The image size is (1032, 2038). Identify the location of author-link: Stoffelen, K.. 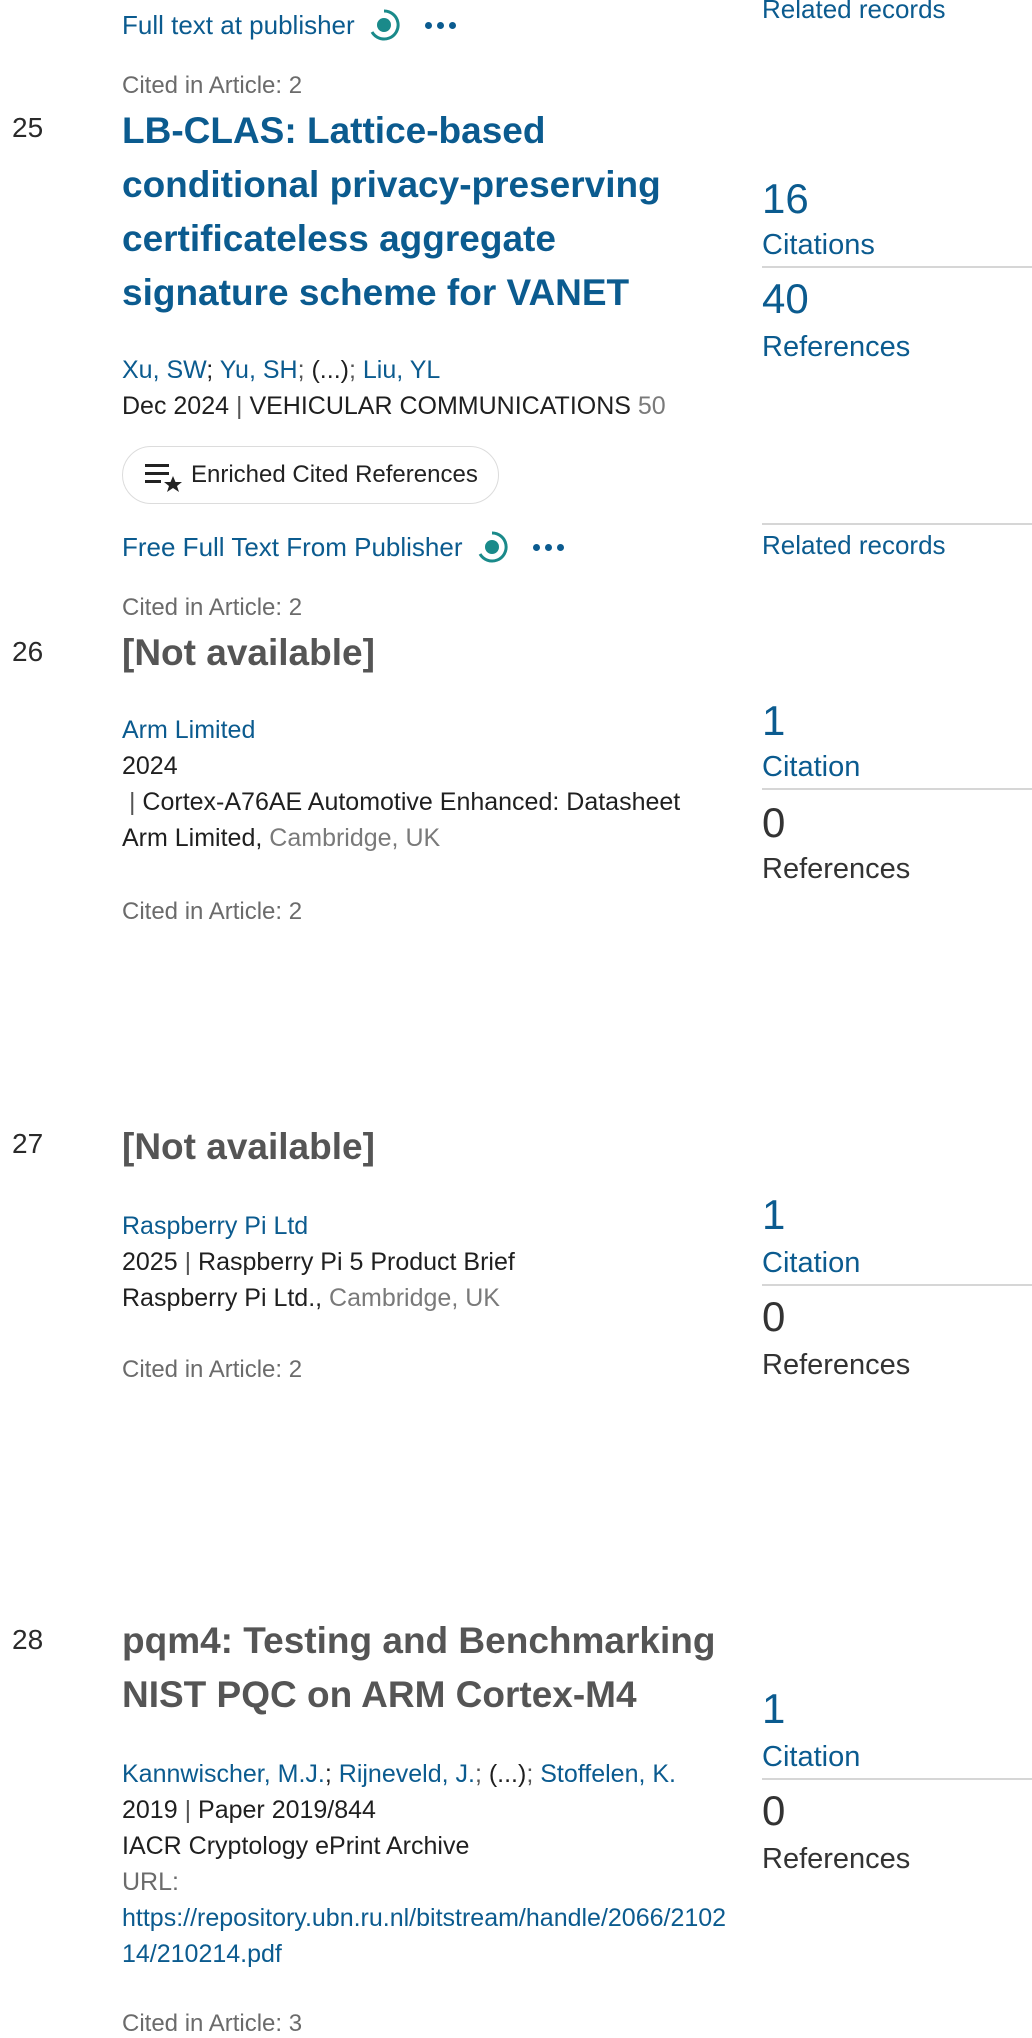
(608, 1774).